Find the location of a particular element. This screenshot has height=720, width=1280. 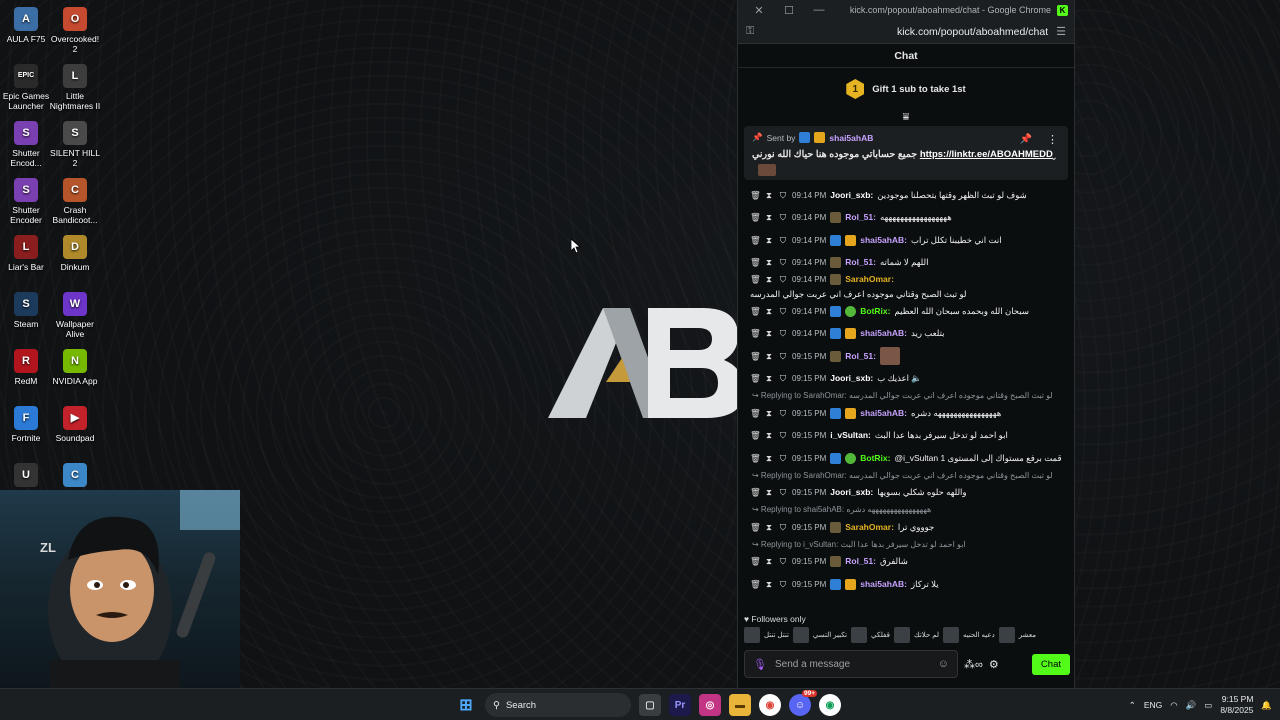

file-explorer-icon: ▬ is located at coordinates (740, 705).